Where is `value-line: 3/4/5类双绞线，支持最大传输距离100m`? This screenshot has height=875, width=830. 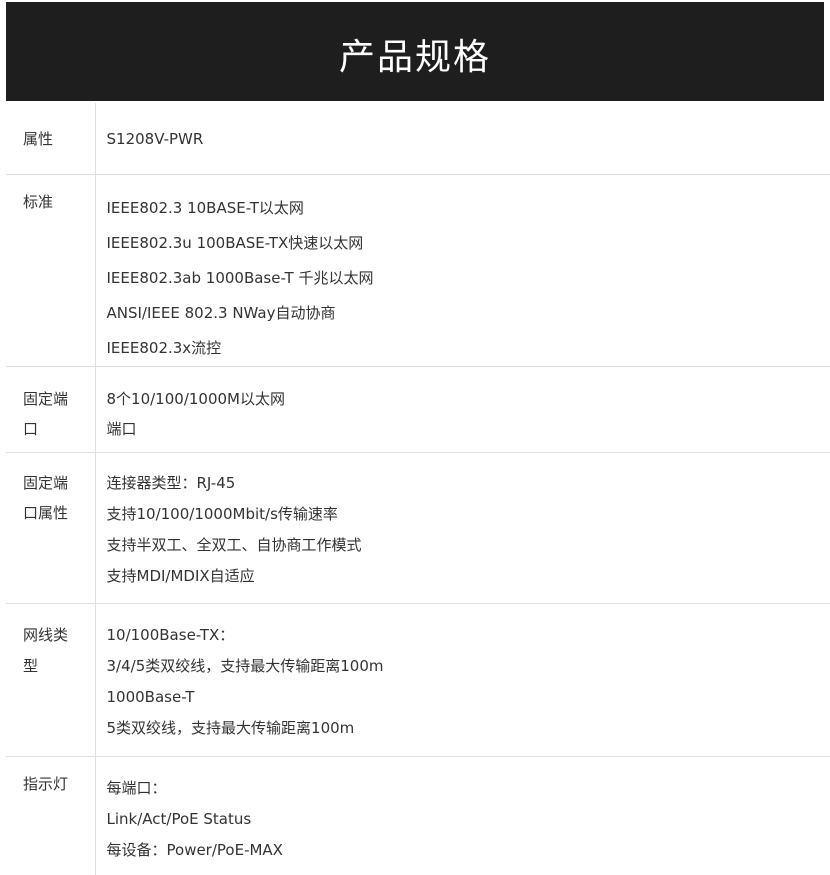 value-line: 3/4/5类双绞线，支持最大传输距离100m is located at coordinates (468, 666).